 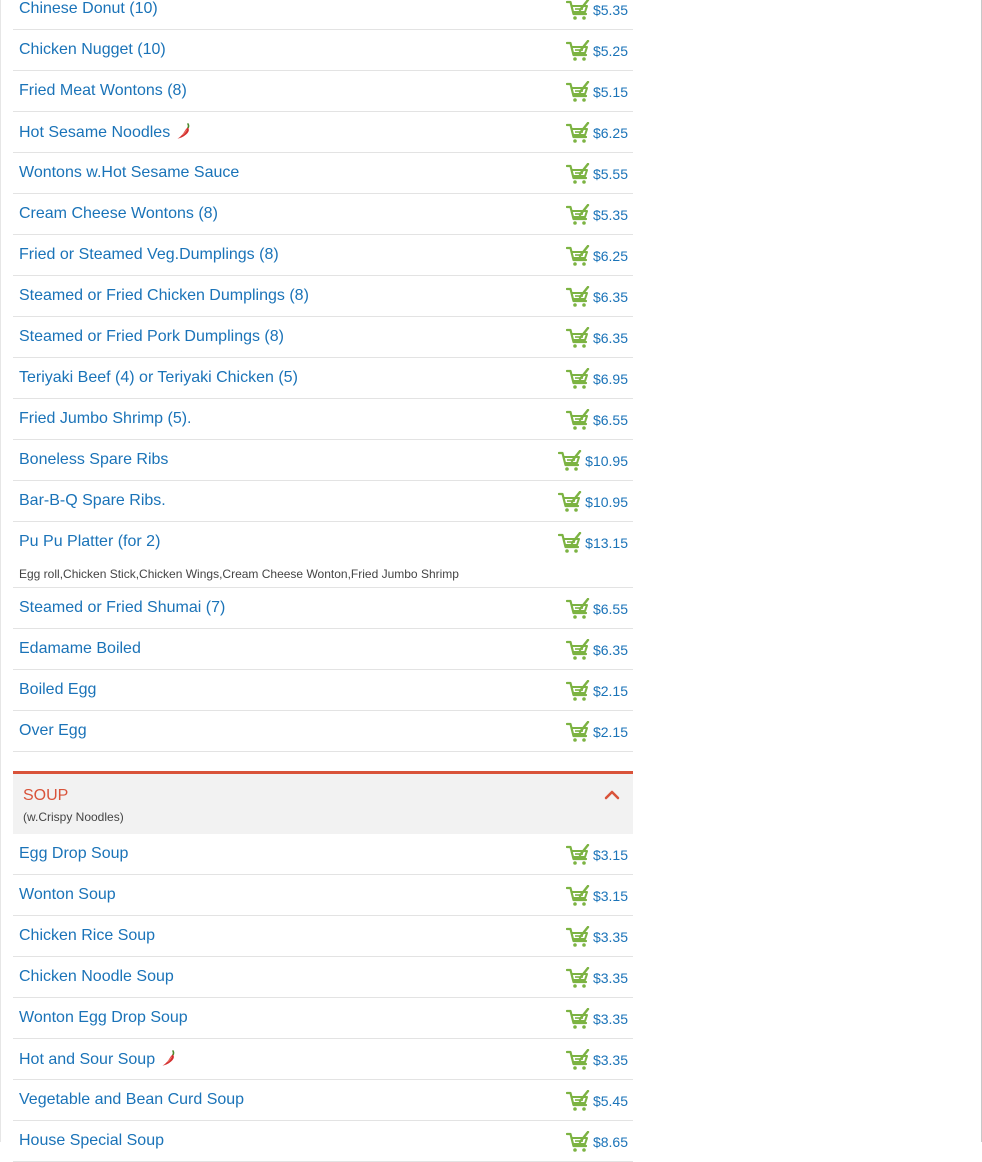 I want to click on menu-item: Chicken Rice Soup $3.35, so click(x=323, y=936).